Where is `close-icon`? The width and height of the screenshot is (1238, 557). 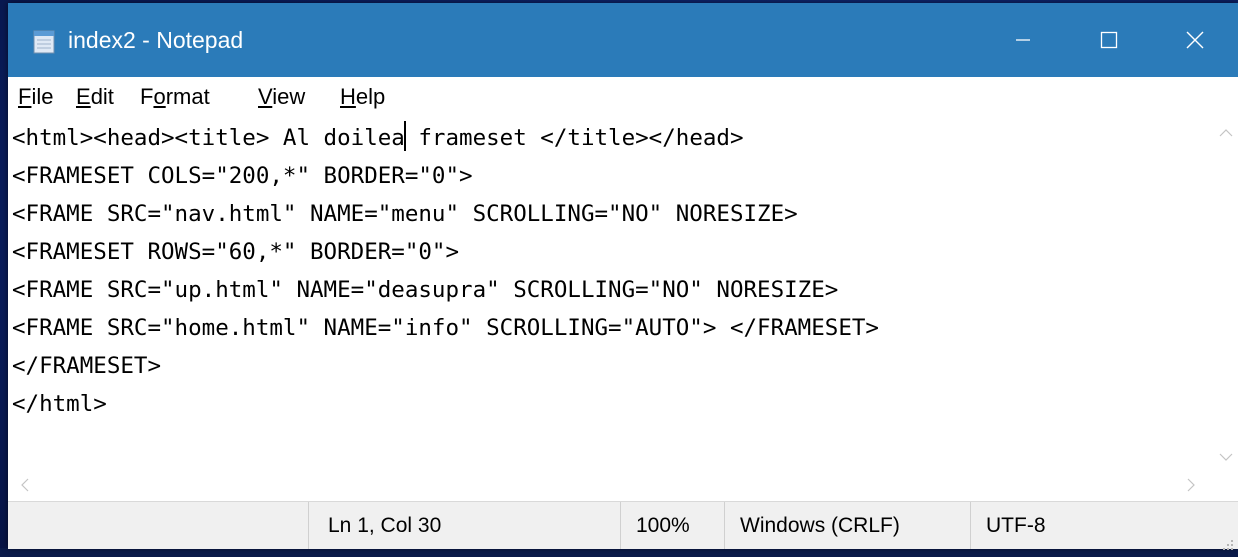 close-icon is located at coordinates (1195, 40).